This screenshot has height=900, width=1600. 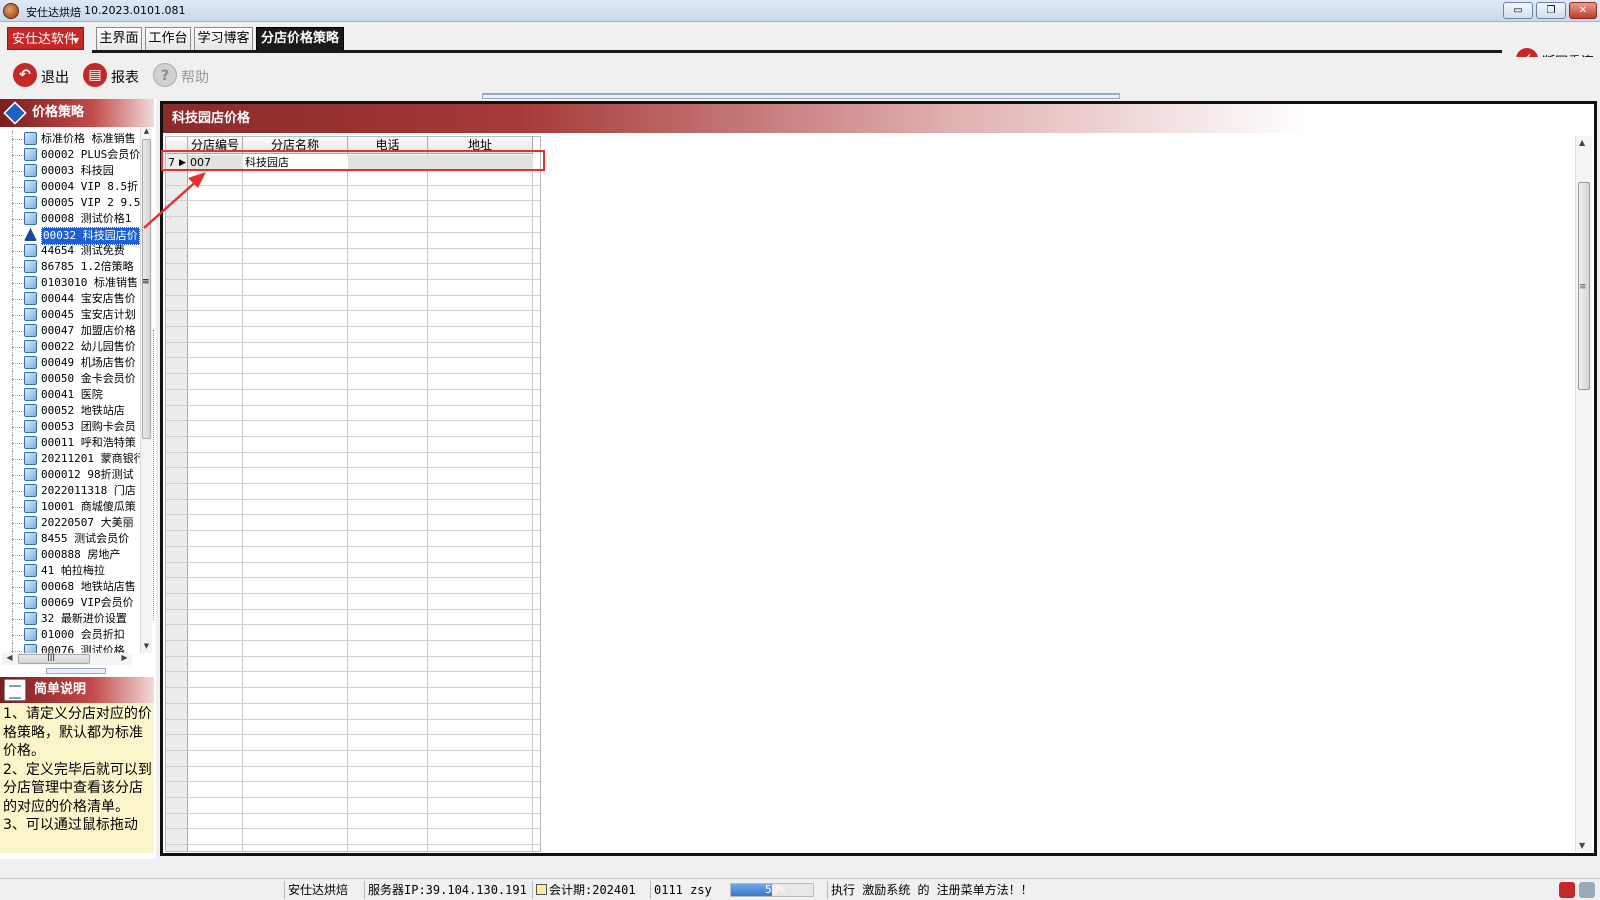 What do you see at coordinates (70, 379) in the screenshot?
I see `tree-item: 00050 金卡会员价` at bounding box center [70, 379].